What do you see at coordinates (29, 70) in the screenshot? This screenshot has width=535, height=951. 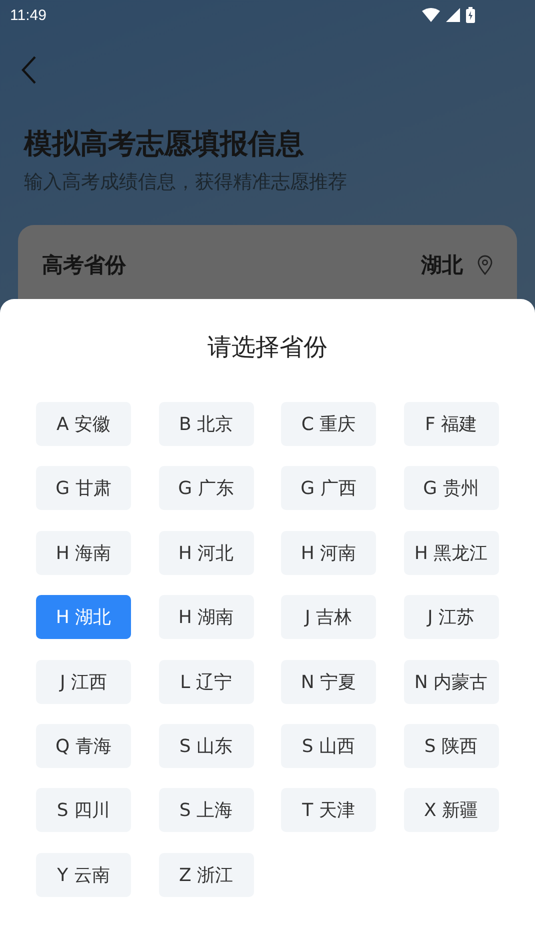 I see `back-icon` at bounding box center [29, 70].